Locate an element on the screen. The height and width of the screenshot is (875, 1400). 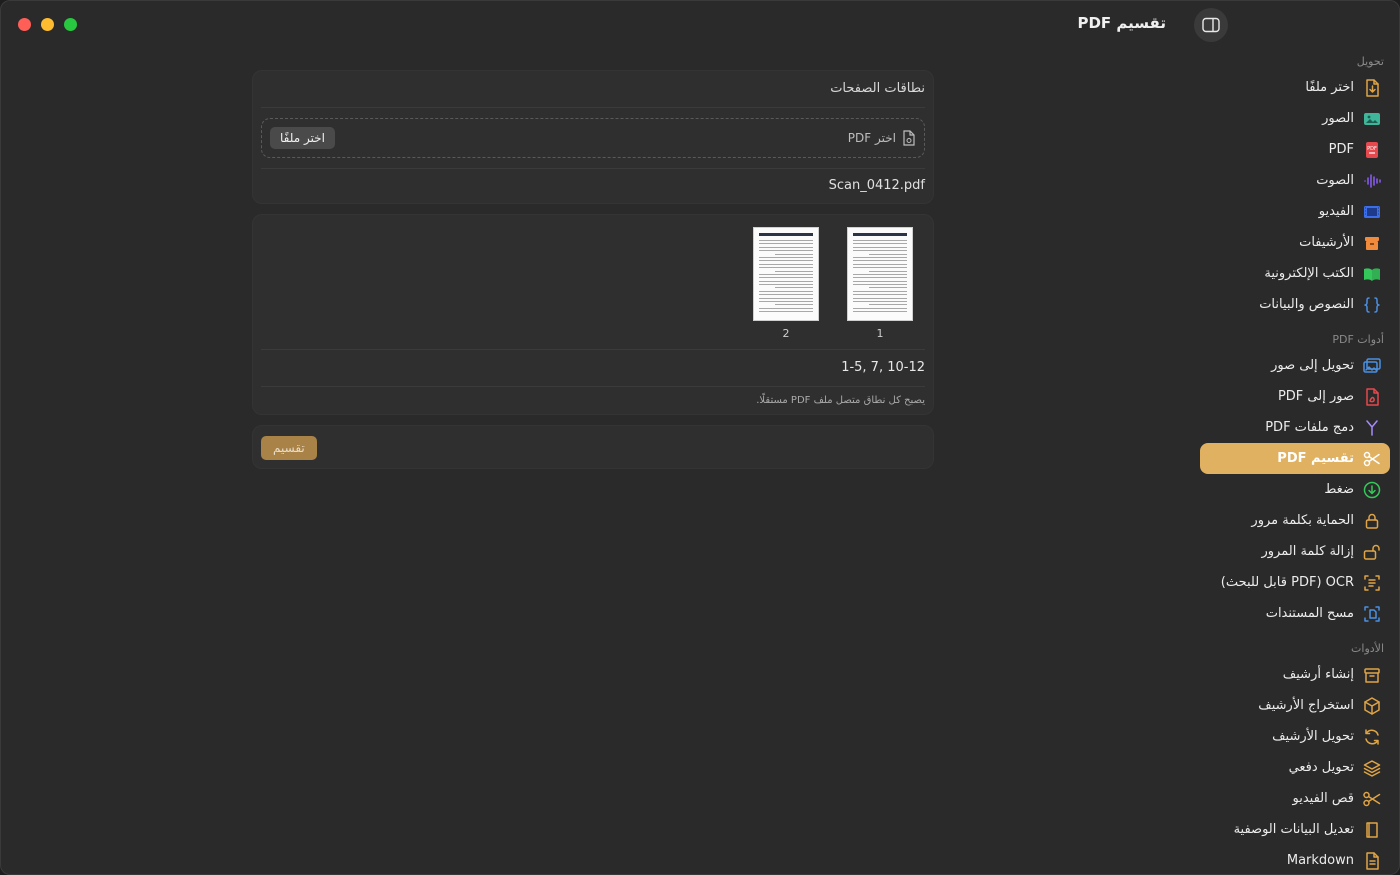
zoom-window-button is located at coordinates (70, 24).